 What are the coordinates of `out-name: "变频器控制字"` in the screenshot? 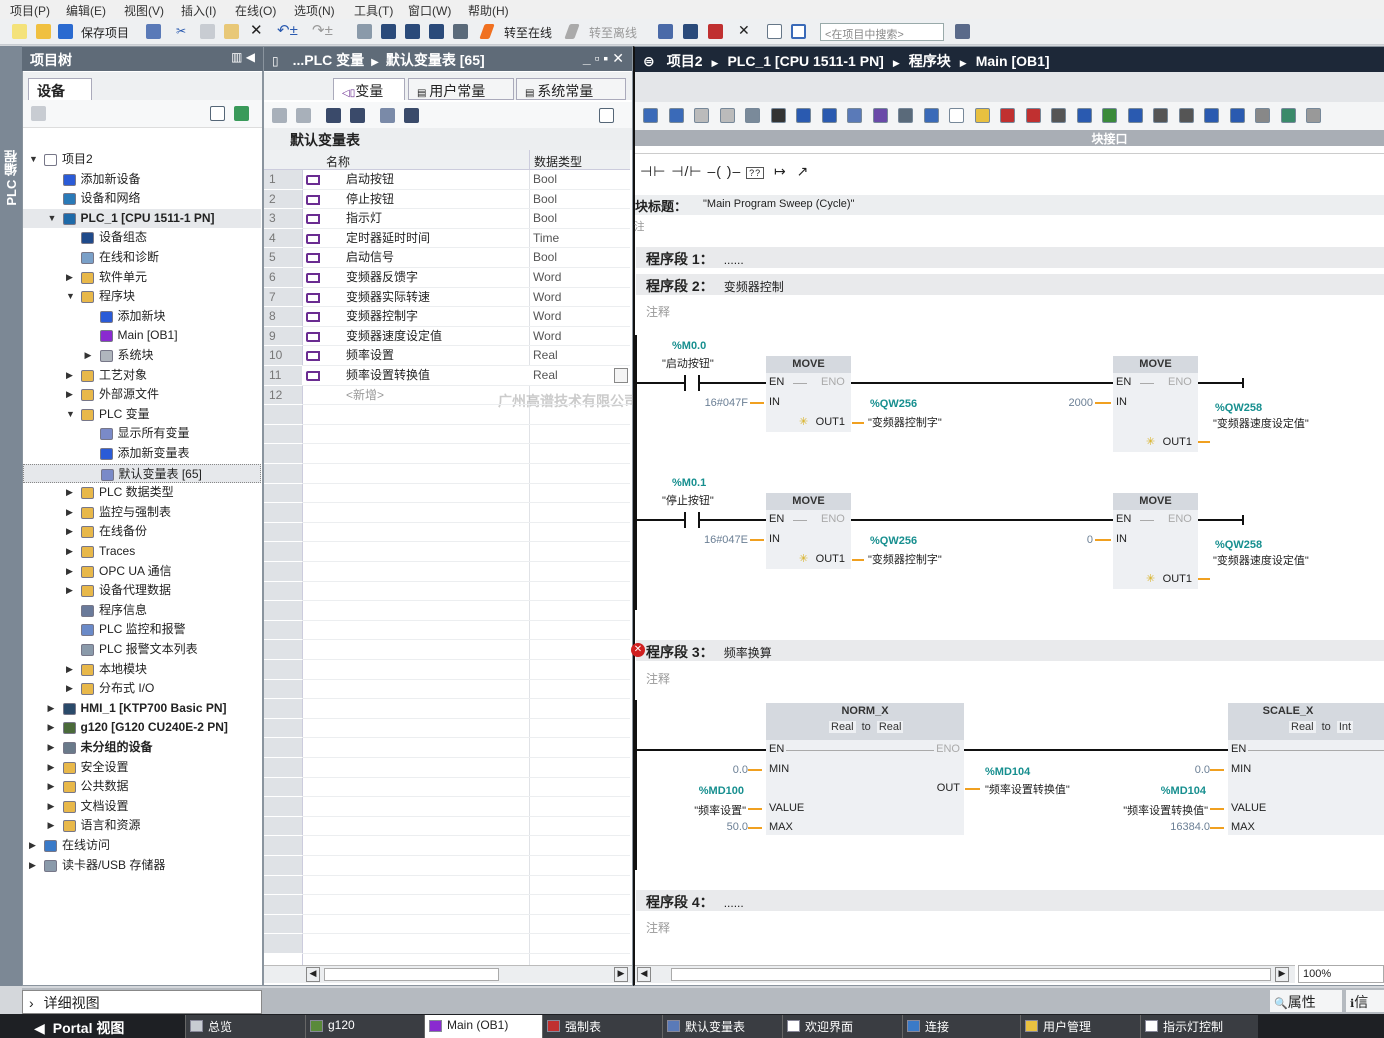 It's located at (905, 422).